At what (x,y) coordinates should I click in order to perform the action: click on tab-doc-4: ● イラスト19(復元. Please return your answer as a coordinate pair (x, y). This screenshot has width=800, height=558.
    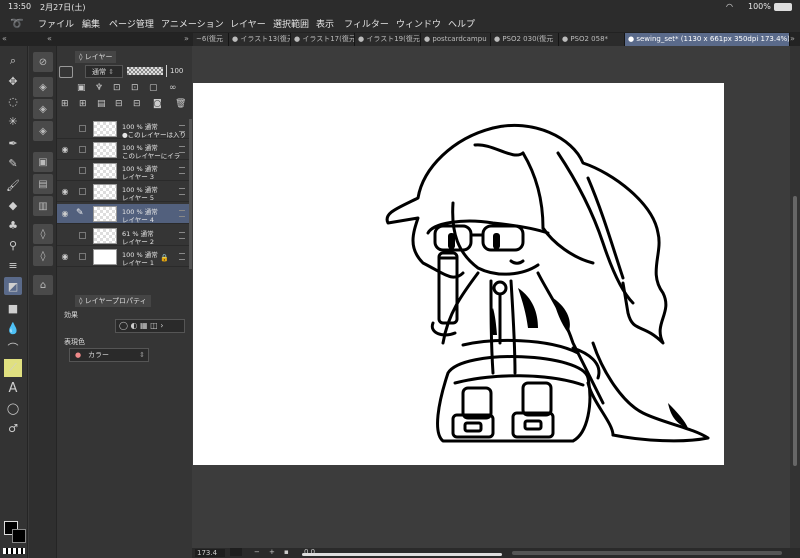
    Looking at the image, I should click on (388, 39).